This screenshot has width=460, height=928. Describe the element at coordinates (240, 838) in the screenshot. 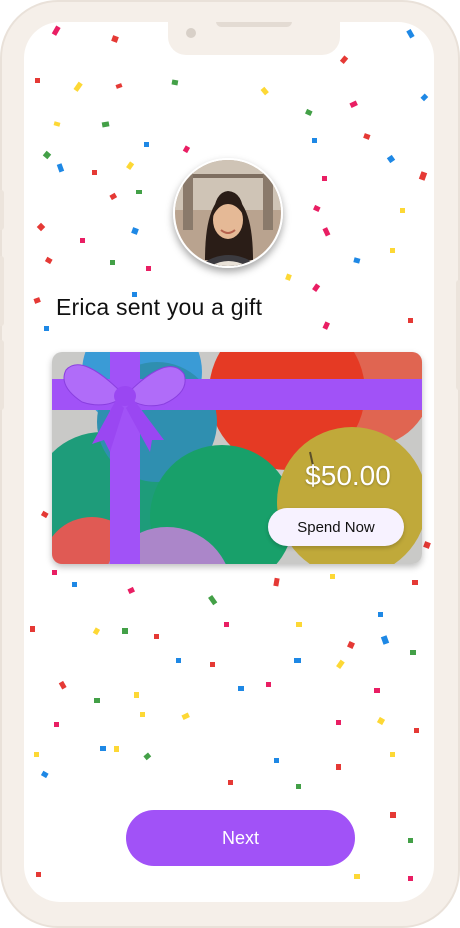

I see `next-button: Next` at that location.